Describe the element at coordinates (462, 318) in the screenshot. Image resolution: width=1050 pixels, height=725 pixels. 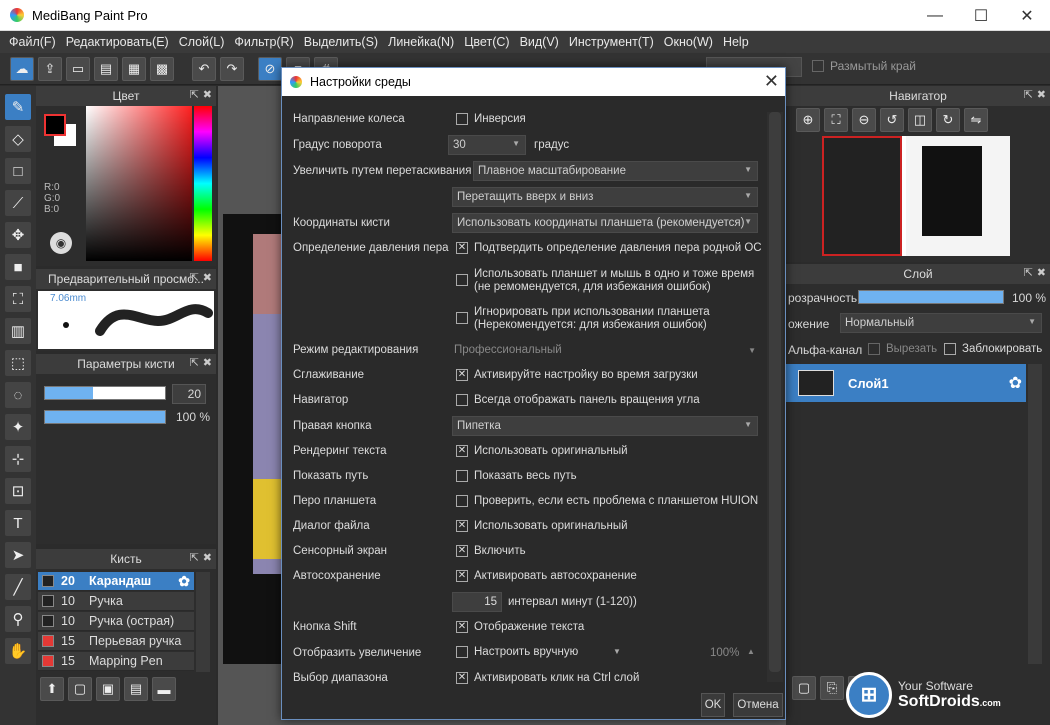
I see `ignore-tablet-checkbox` at that location.